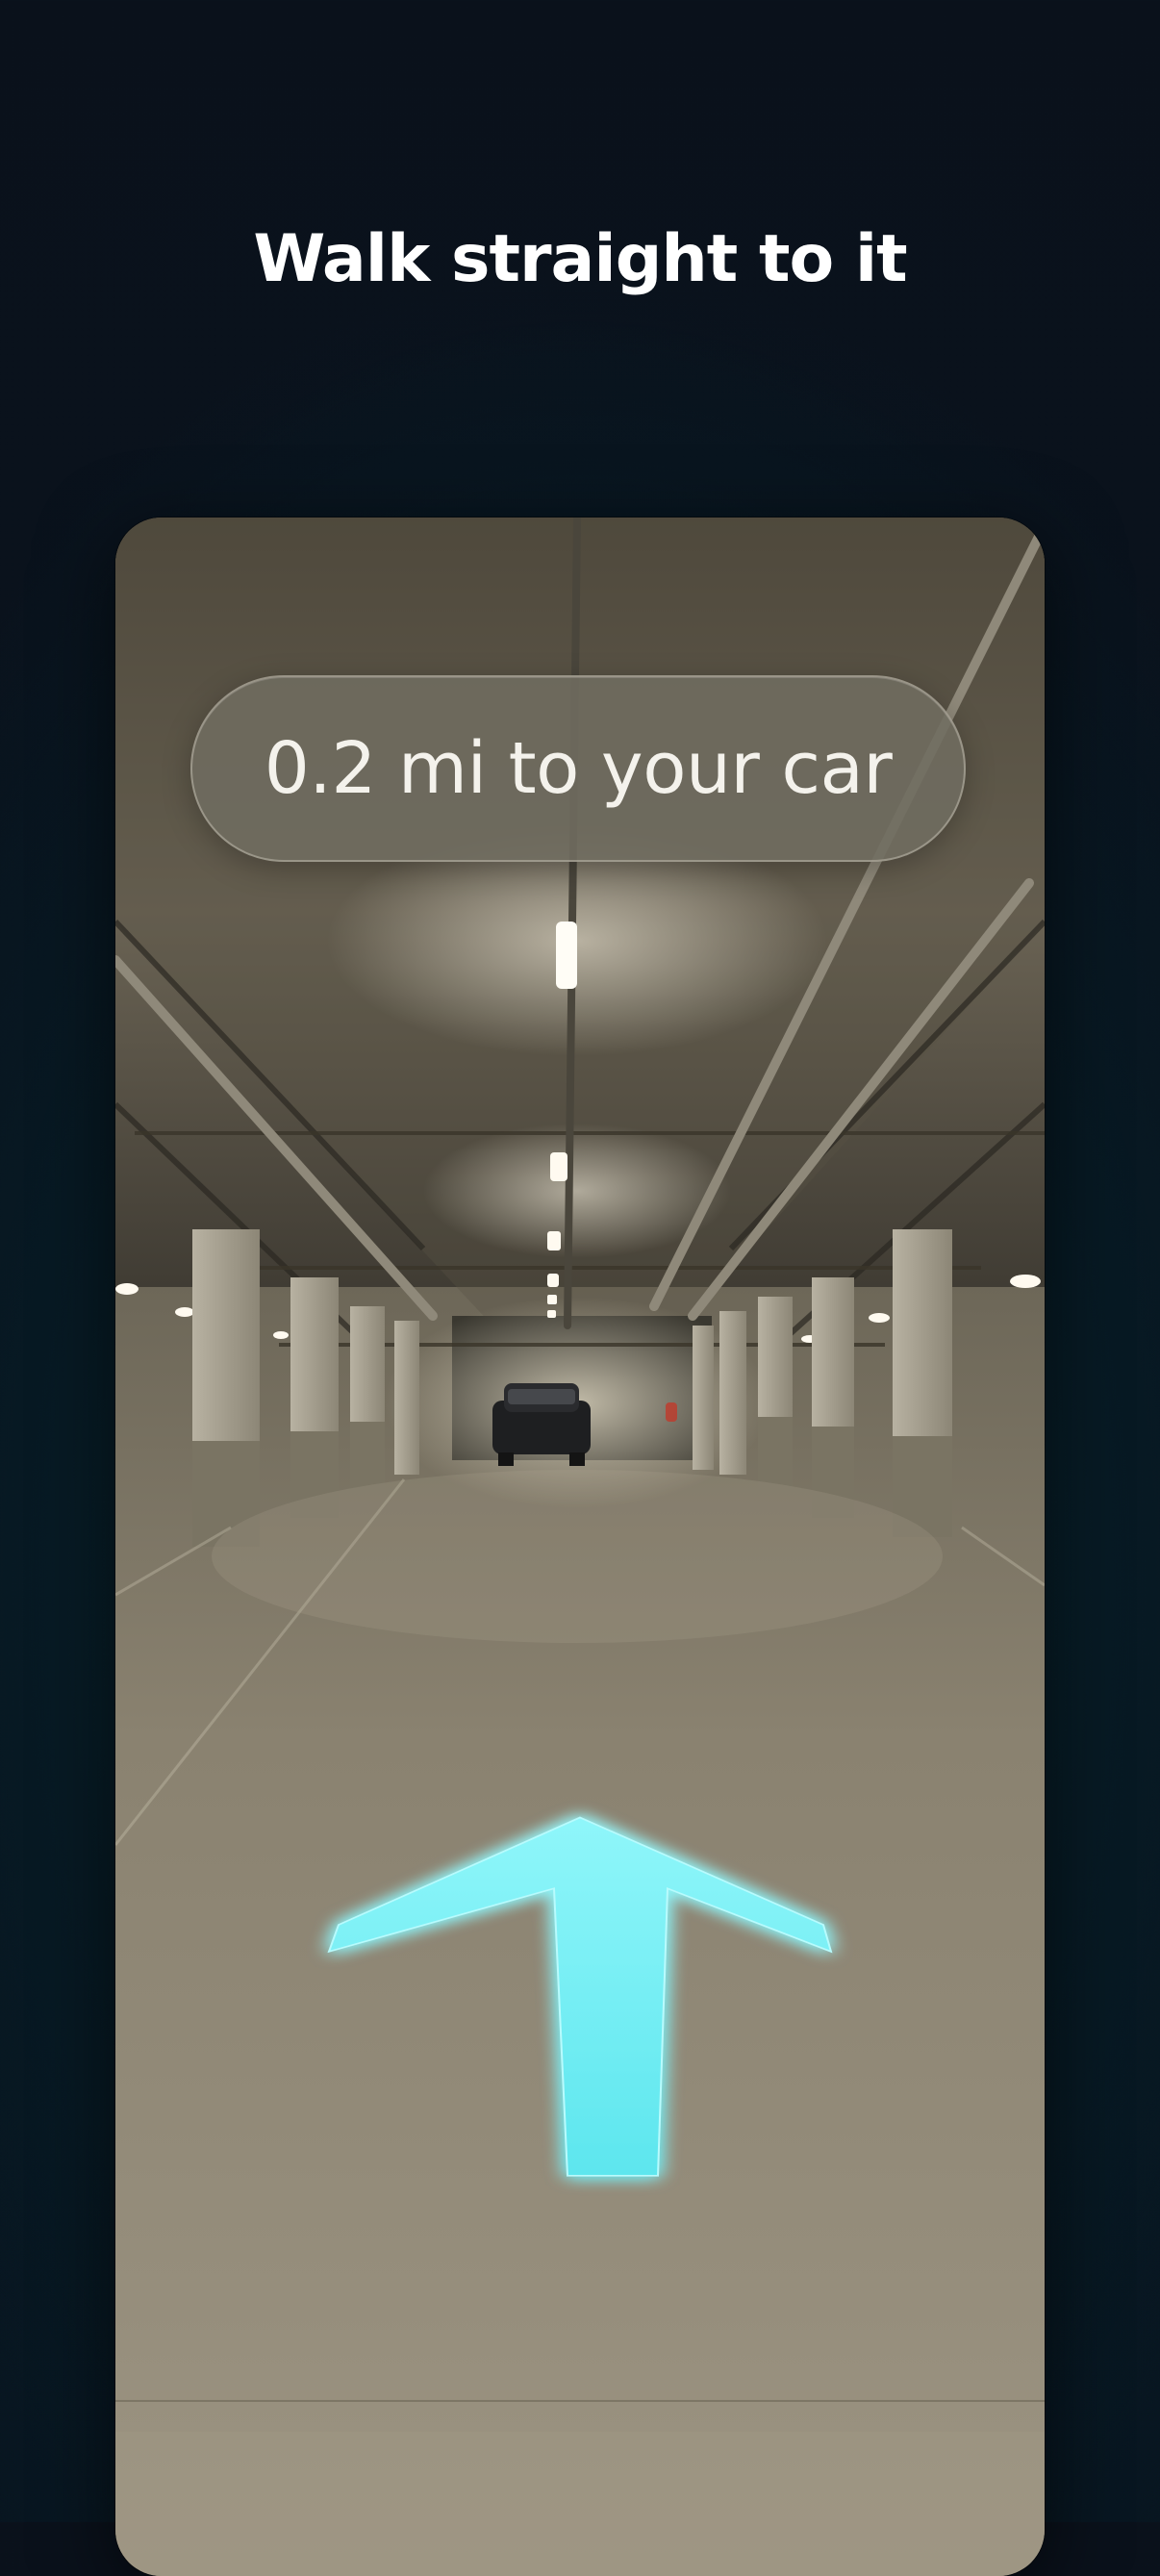  I want to click on screen-headline: Walk straight to it, so click(580, 259).